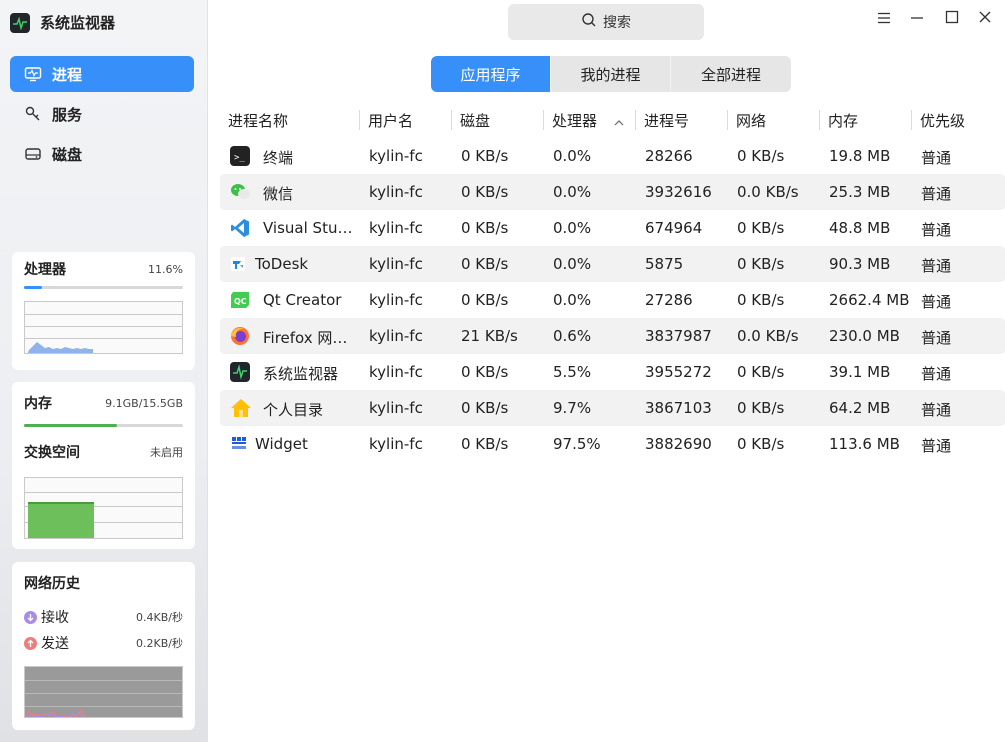 The height and width of the screenshot is (742, 1005). I want to click on sidebar-item-disks: 磁盘, so click(102, 154).